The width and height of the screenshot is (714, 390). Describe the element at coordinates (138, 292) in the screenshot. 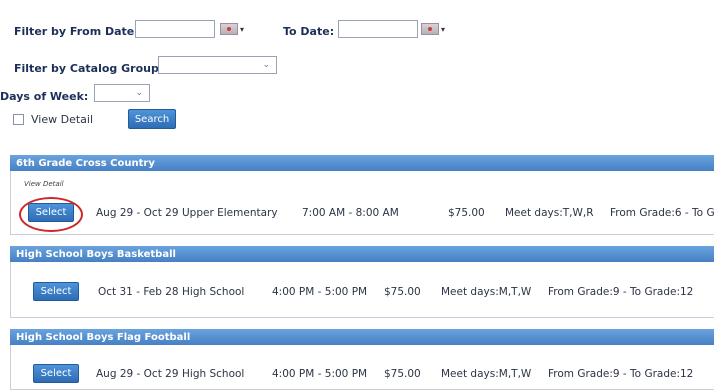

I see `course-dates: Oct 31 - Feb 28` at that location.